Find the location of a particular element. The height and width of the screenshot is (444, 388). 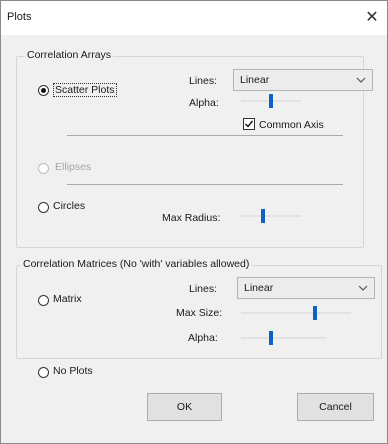

matrix-radio is located at coordinates (43, 300).